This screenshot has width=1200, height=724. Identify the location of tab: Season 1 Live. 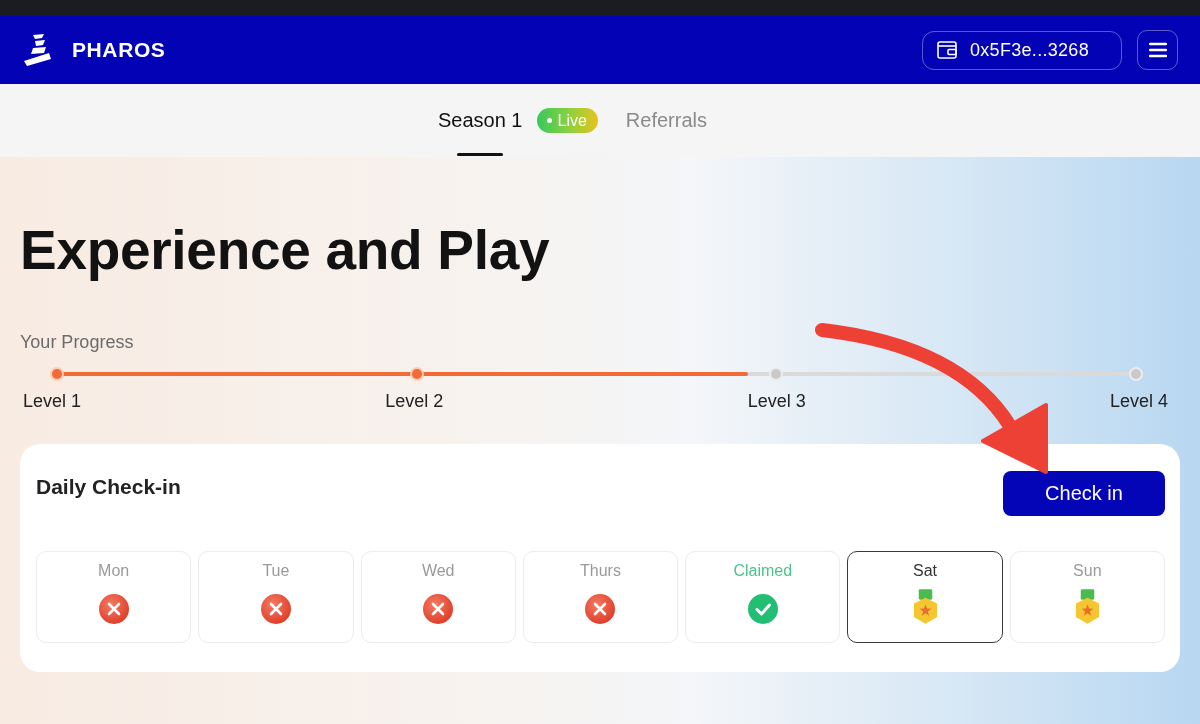
(518, 120).